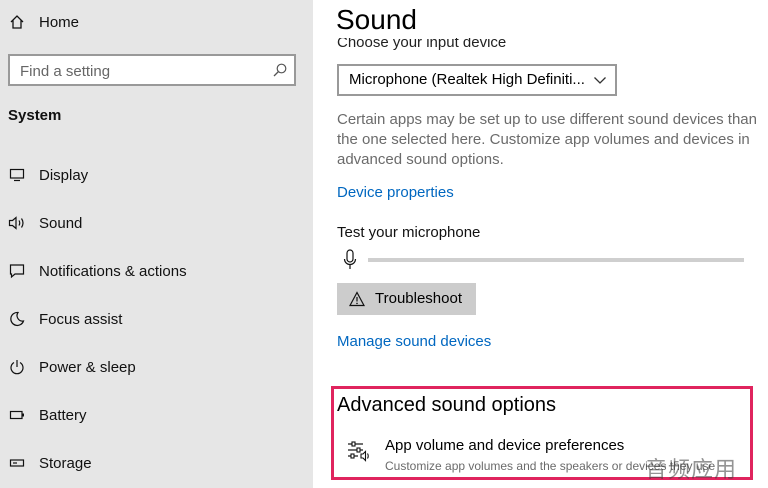 The width and height of the screenshot is (768, 488). What do you see at coordinates (35, 115) in the screenshot?
I see `section-title: System` at bounding box center [35, 115].